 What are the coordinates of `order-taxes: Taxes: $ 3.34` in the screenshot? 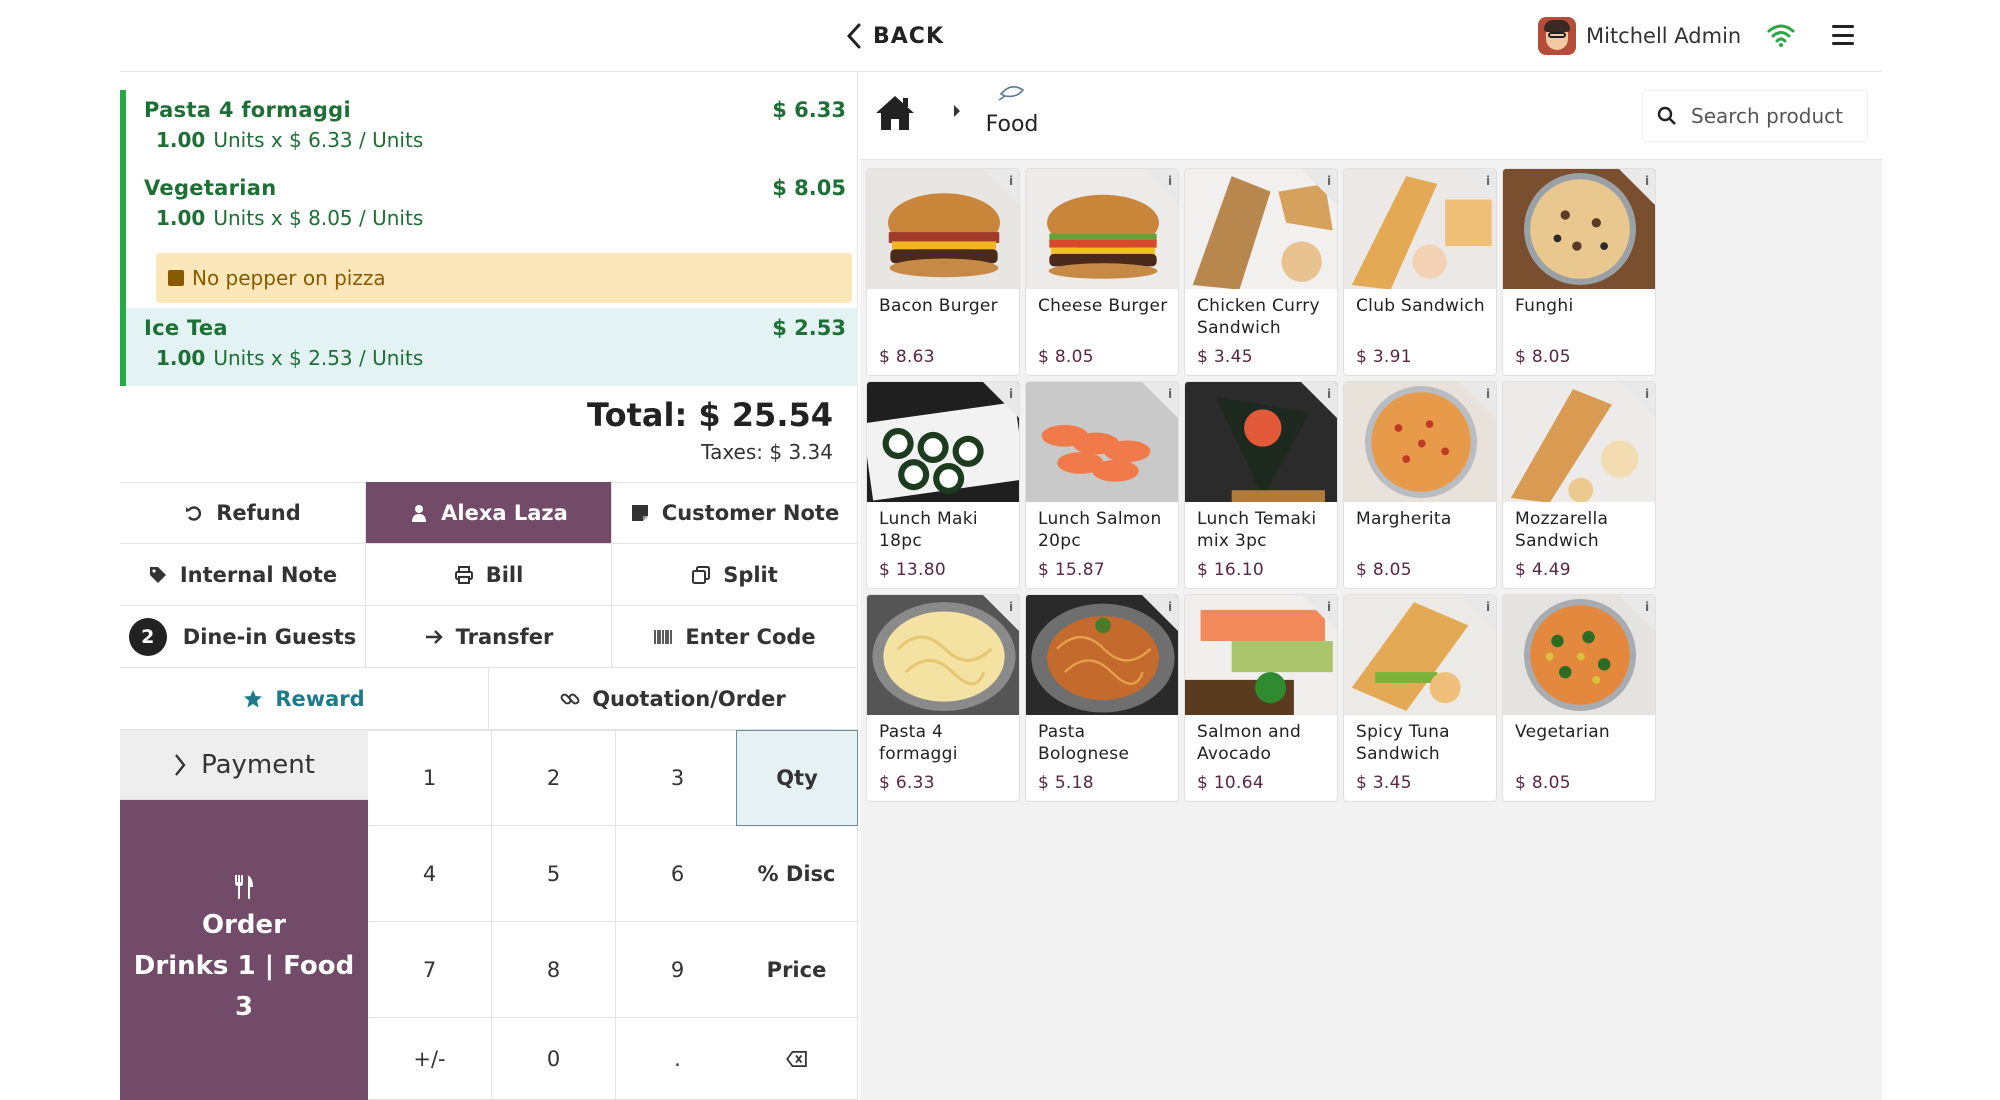 It's located at (767, 452).